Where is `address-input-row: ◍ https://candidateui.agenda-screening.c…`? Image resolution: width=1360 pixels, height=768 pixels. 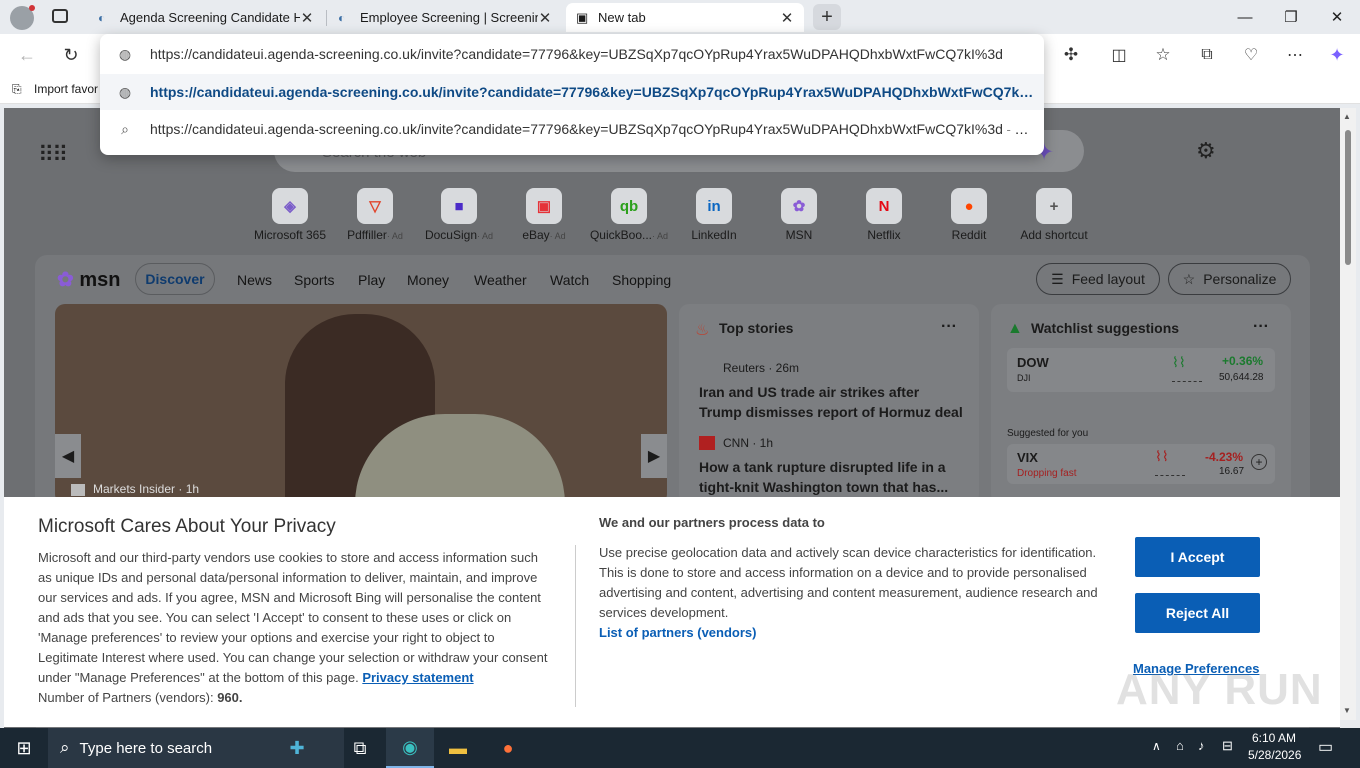
address-input-row: ◍ https://candidateui.agenda-screening.c… is located at coordinates (572, 54).